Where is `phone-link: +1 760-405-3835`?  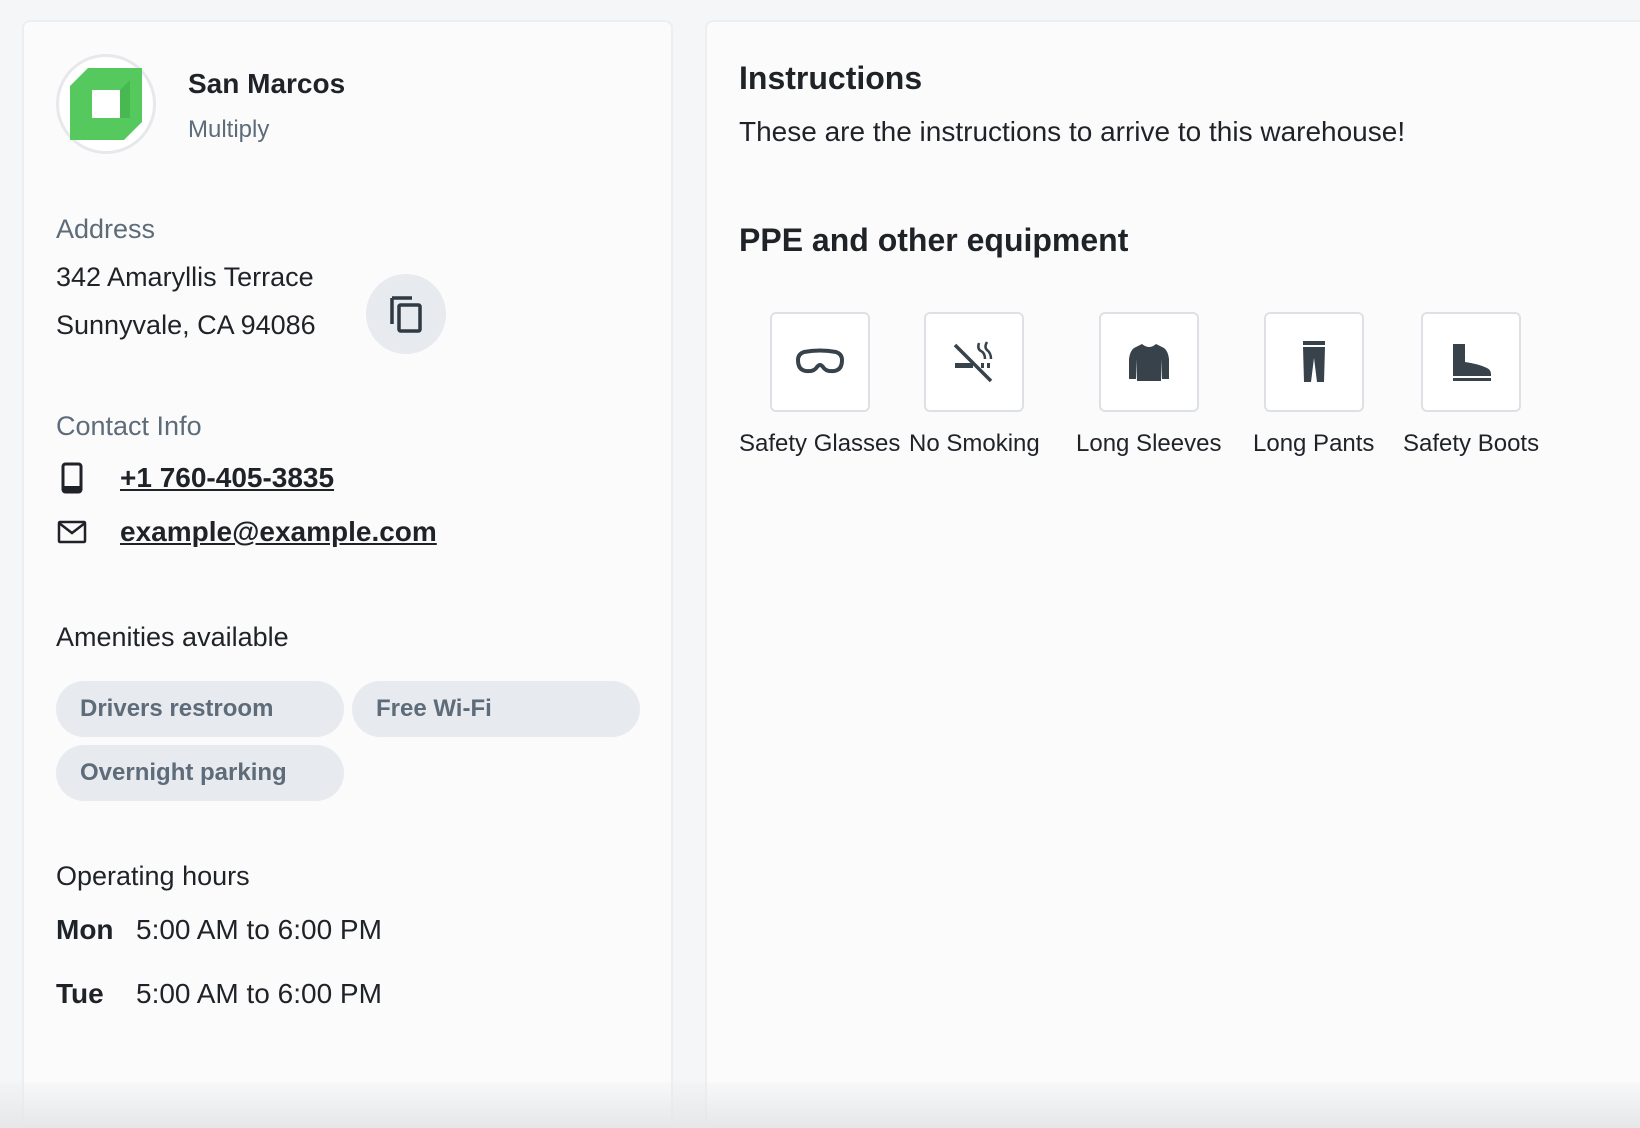 phone-link: +1 760-405-3835 is located at coordinates (227, 478).